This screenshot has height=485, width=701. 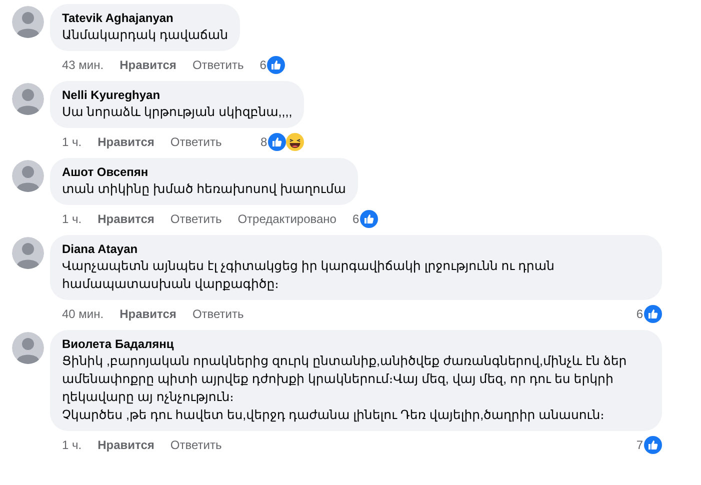 What do you see at coordinates (83, 65) in the screenshot?
I see `comment-time: 43 мин.` at bounding box center [83, 65].